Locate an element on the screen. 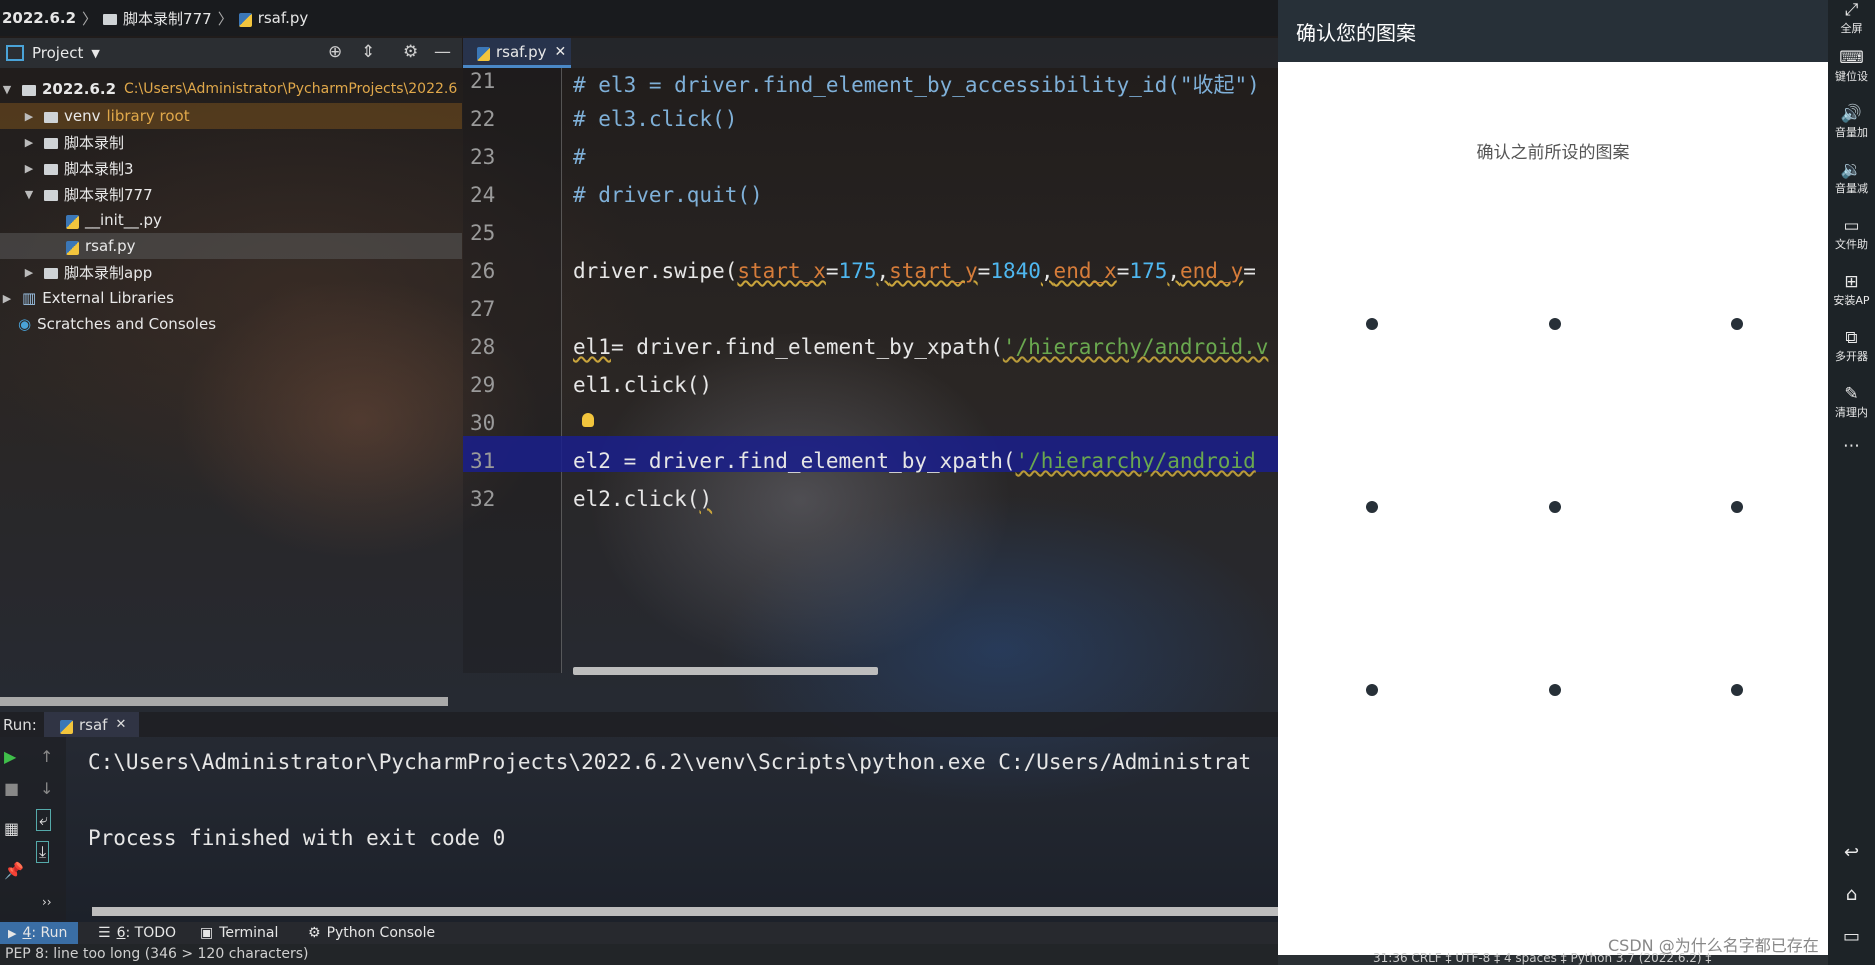  emulator-tool-label: 安装AP is located at coordinates (1851, 300).